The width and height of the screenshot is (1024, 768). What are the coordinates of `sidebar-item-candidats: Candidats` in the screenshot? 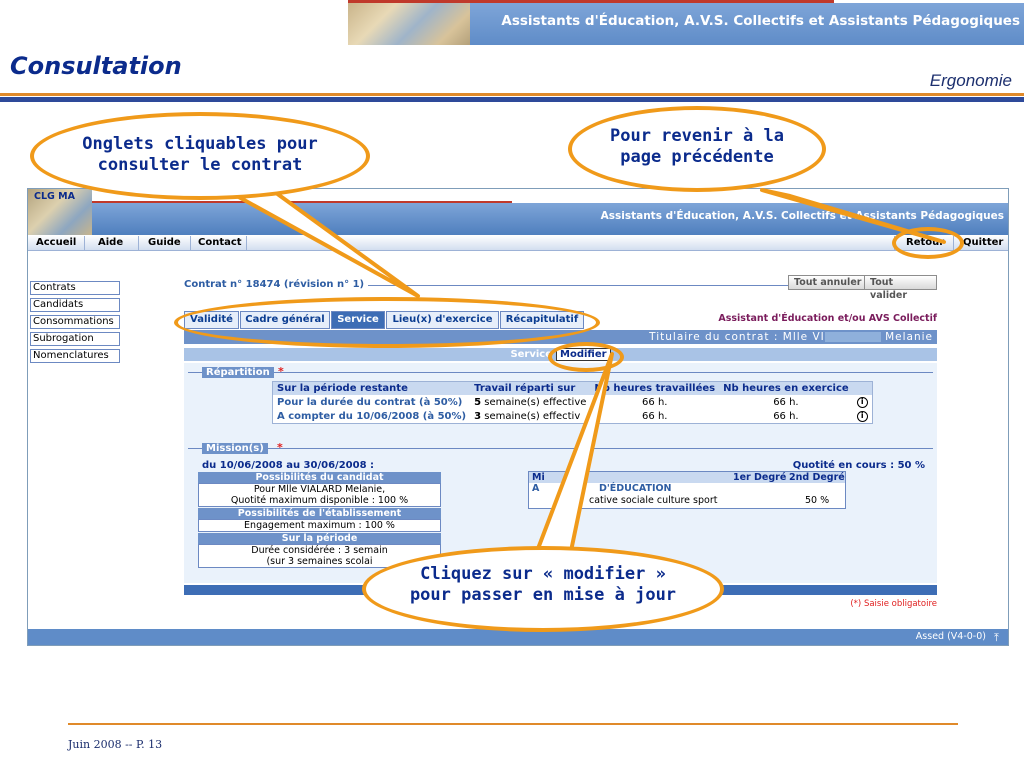 It's located at (75, 305).